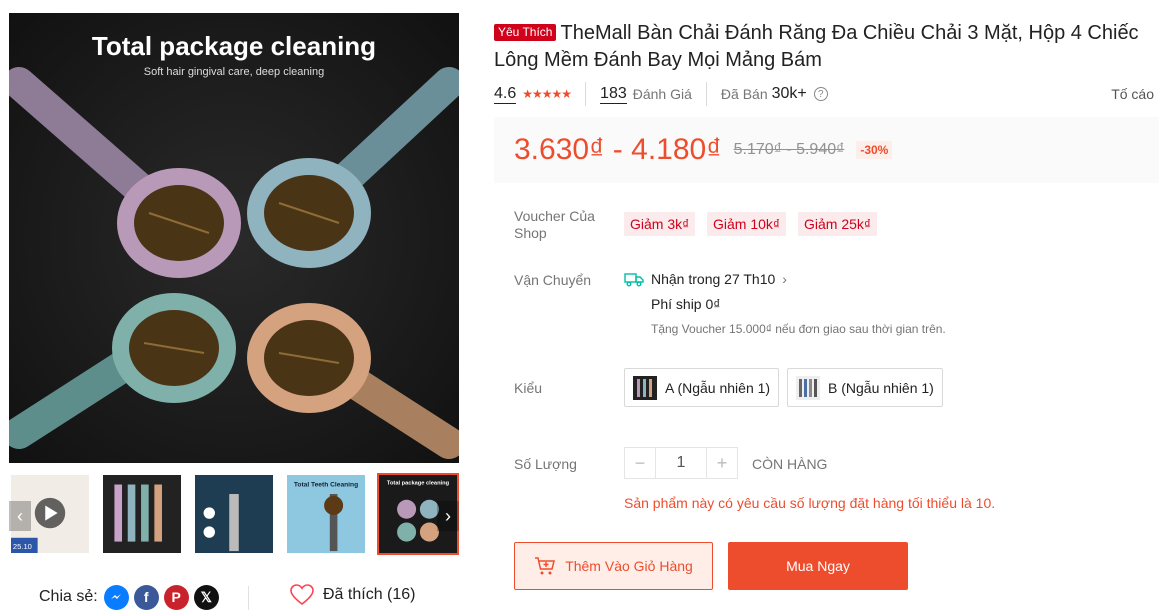  What do you see at coordinates (248, 598) in the screenshot?
I see `share-divider` at bounding box center [248, 598].